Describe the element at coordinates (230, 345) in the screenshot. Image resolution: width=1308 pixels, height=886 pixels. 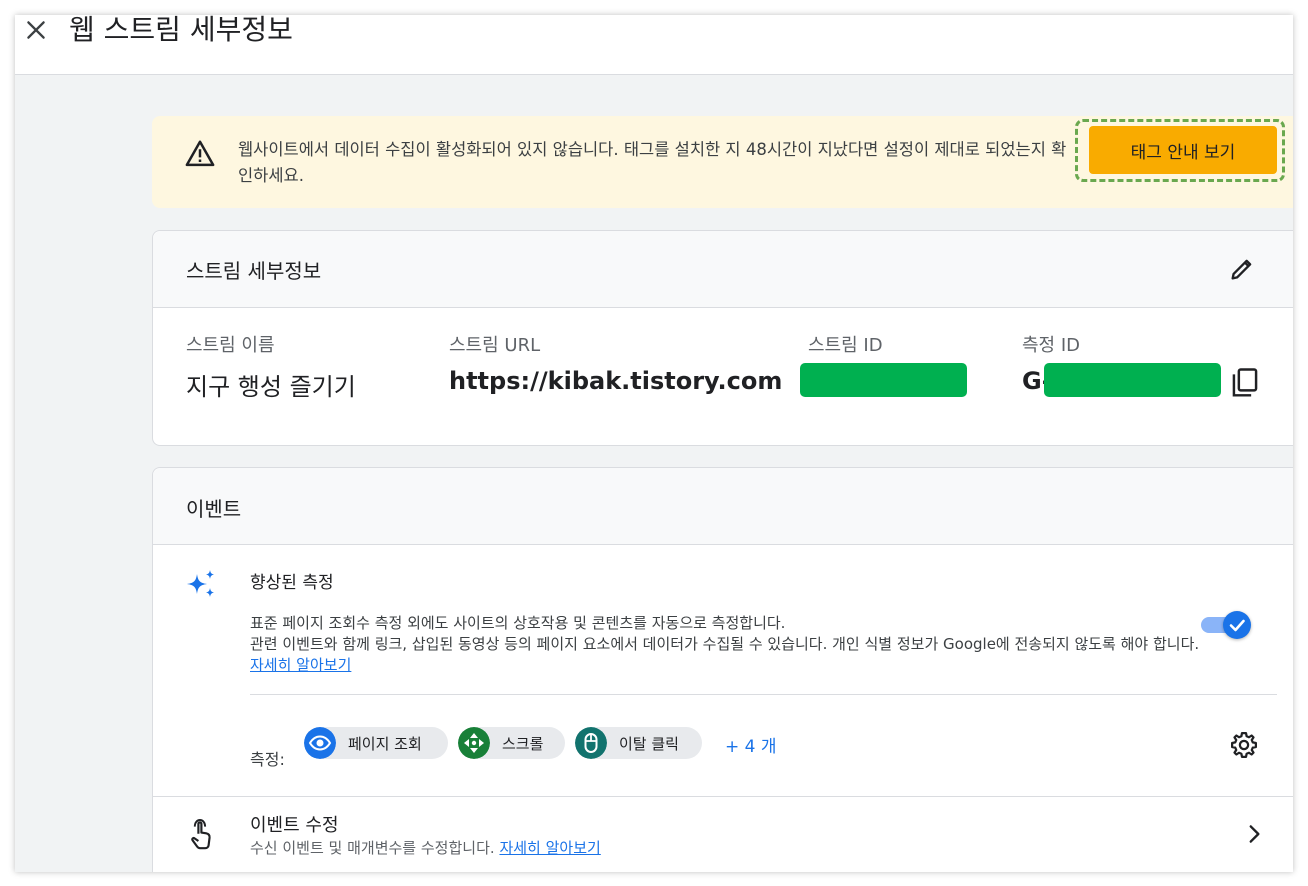
I see `stream-name-label: 스트림 이름` at that location.